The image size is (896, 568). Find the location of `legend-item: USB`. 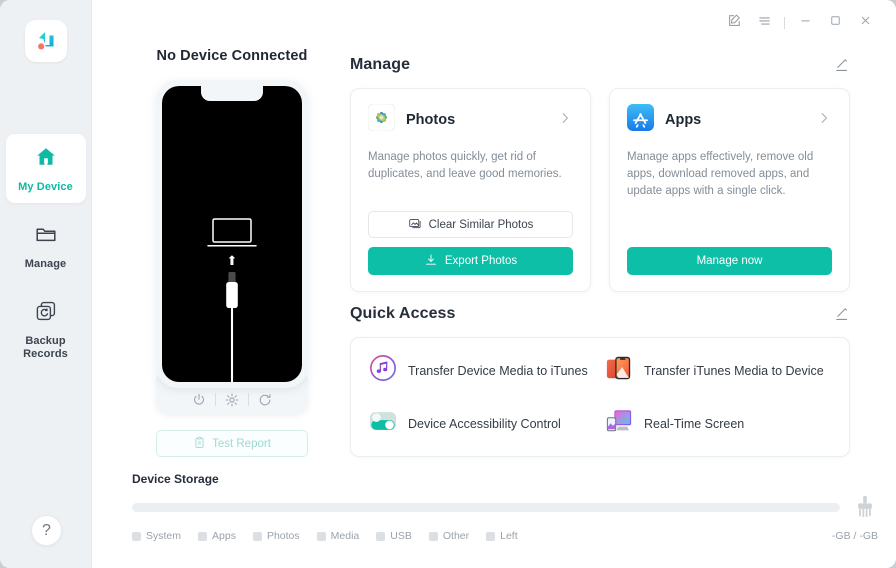

legend-item: USB is located at coordinates (394, 536).